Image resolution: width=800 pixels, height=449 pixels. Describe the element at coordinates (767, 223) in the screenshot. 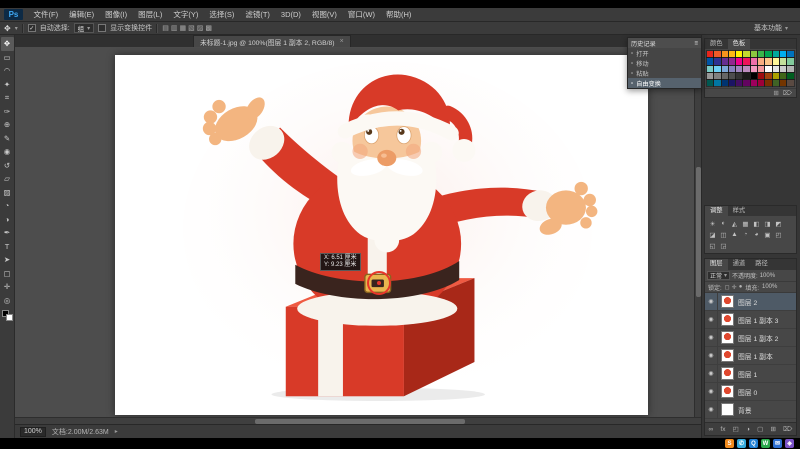

I see `adjustment-icon: ◨` at that location.